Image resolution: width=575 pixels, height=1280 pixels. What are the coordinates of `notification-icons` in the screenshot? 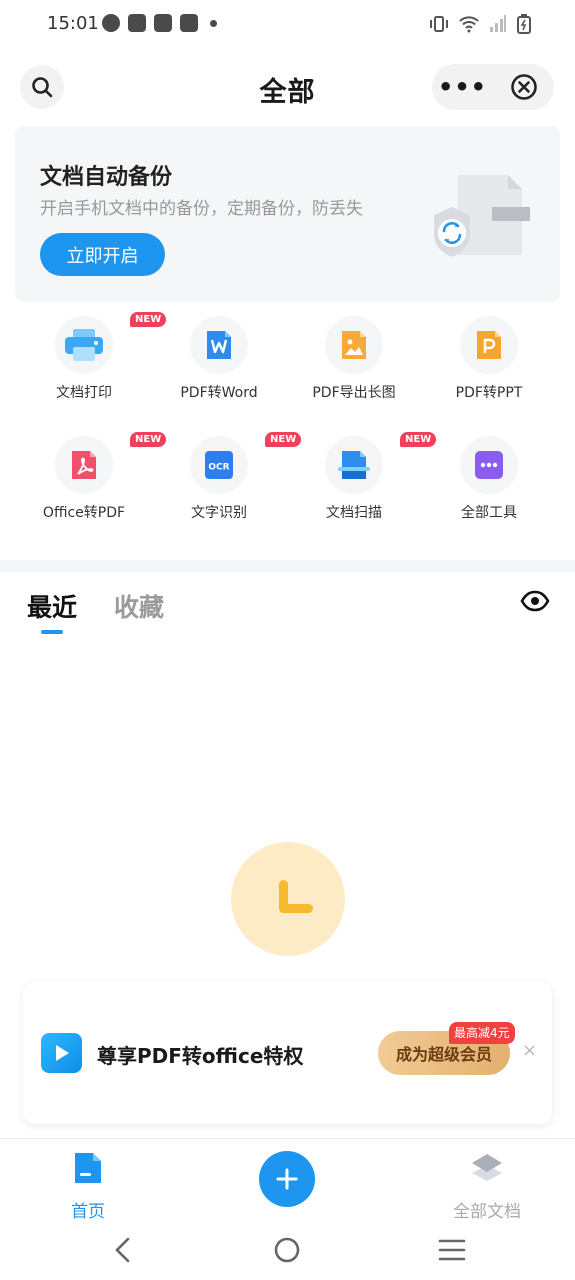 It's located at (159, 23).